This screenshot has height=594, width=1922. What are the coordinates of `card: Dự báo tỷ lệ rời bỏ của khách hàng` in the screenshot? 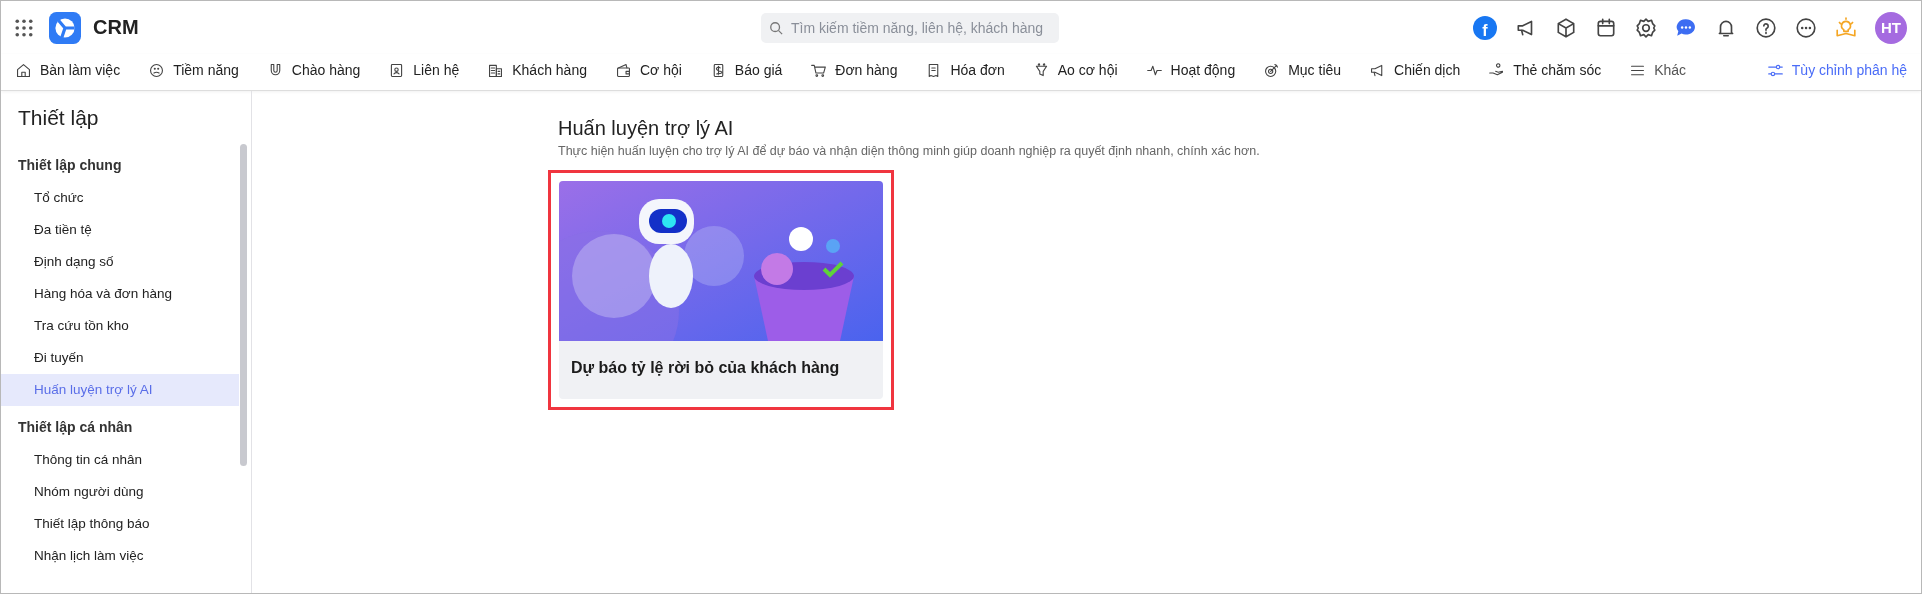 It's located at (721, 290).